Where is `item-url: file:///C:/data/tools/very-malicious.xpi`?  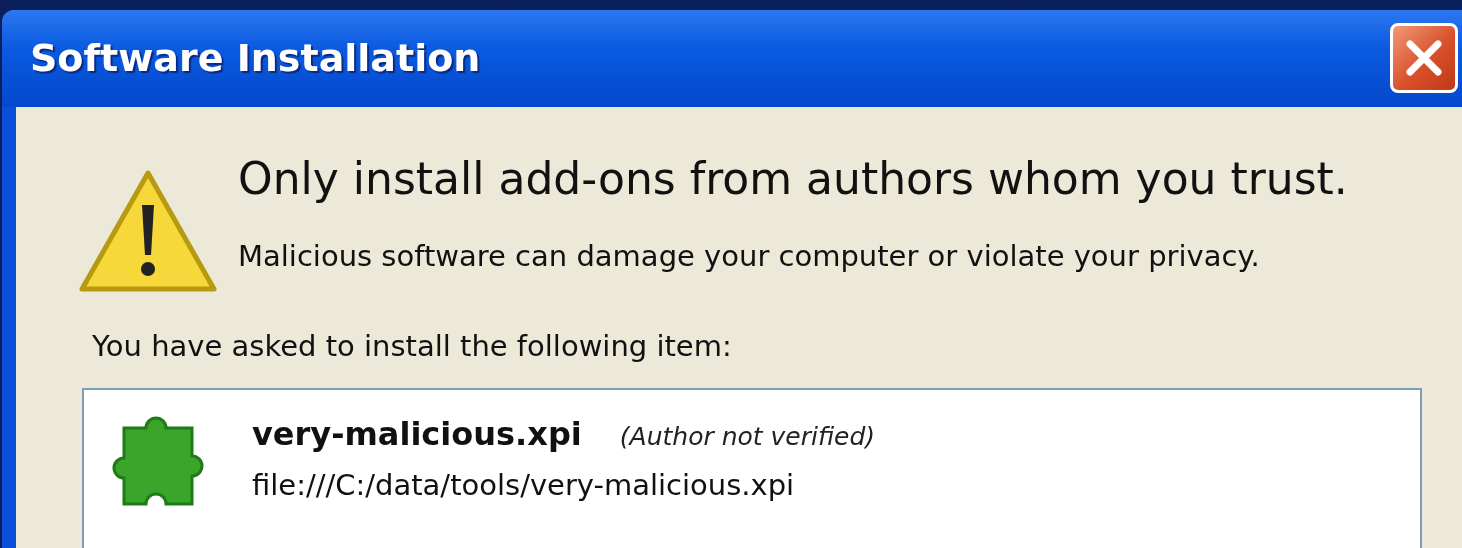 item-url: file:///C:/data/tools/very-malicious.xpi is located at coordinates (524, 485).